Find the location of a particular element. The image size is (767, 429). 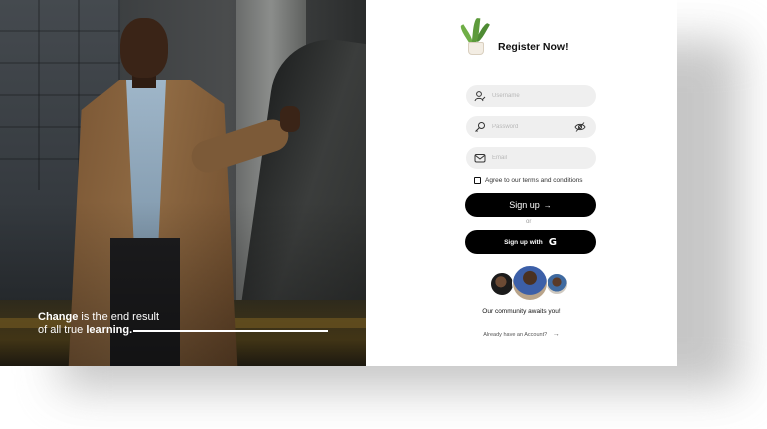

page-title: Register Now! is located at coordinates (533, 47).